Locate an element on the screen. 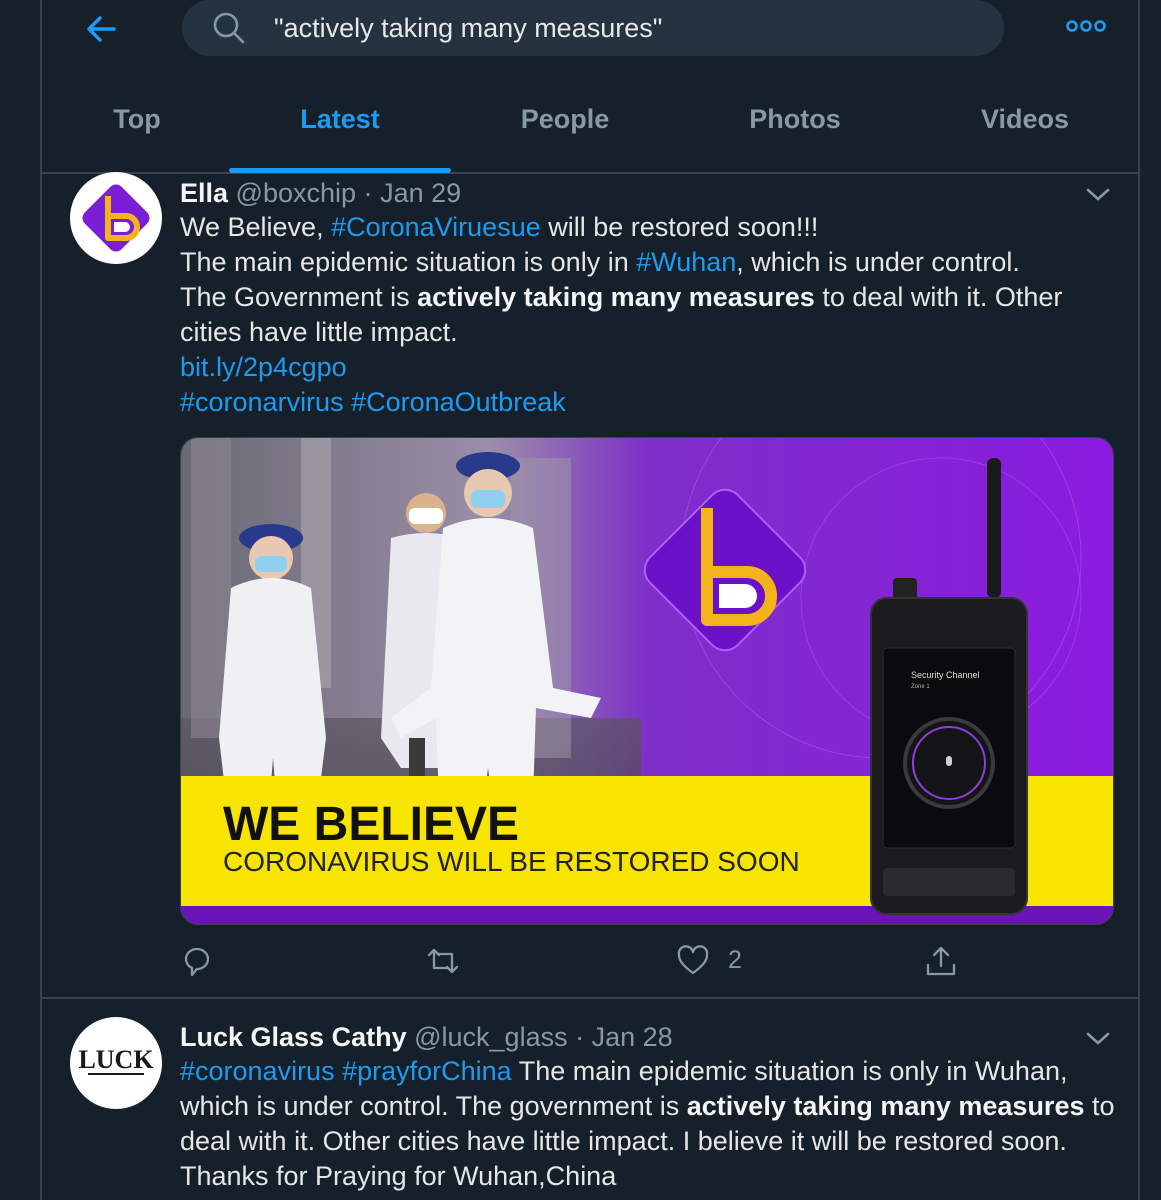  tab-photos: Photos is located at coordinates (795, 119).